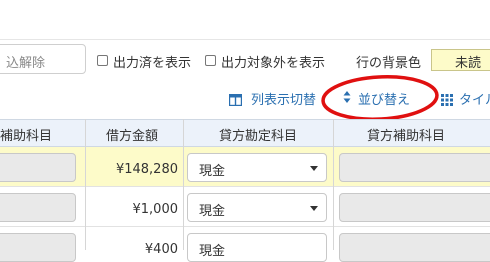 This screenshot has height=262, width=490. Describe the element at coordinates (474, 98) in the screenshot. I see `tile-link: タイル` at that location.